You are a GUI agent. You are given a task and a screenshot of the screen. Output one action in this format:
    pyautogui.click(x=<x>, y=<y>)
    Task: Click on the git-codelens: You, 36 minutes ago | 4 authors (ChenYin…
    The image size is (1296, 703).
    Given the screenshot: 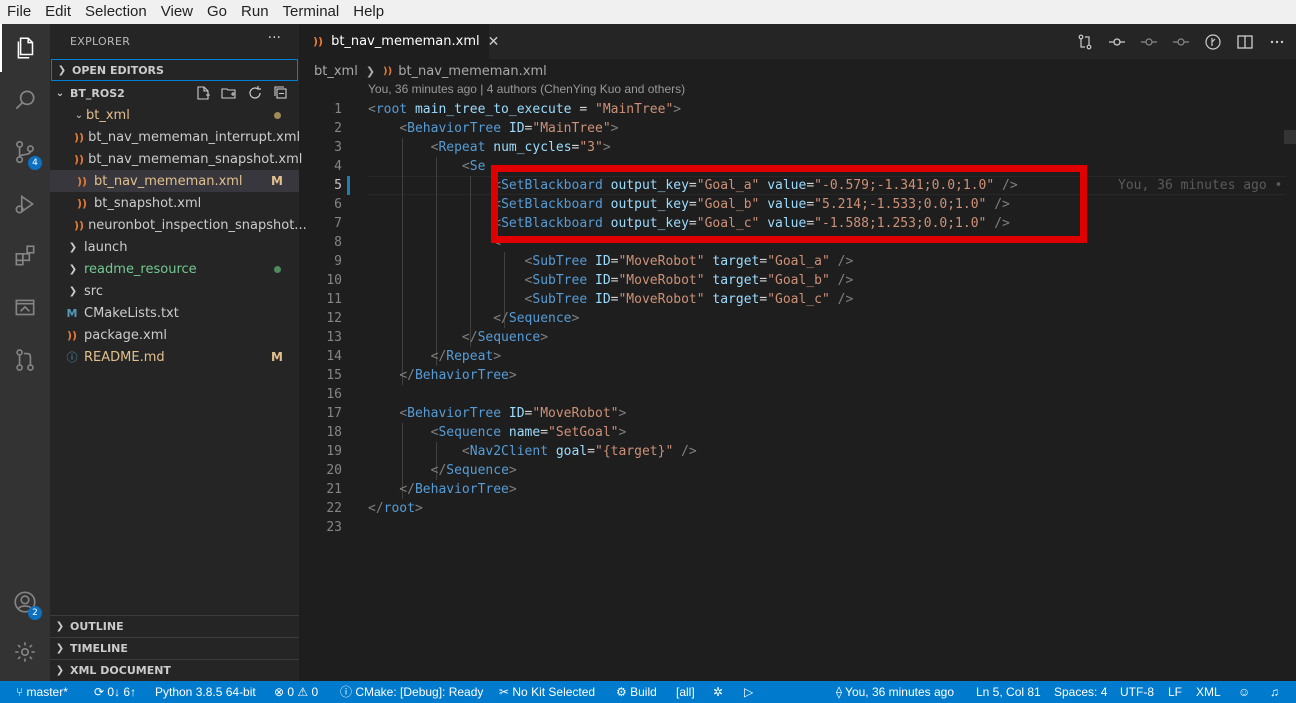 What is the action you would take?
    pyautogui.click(x=526, y=89)
    